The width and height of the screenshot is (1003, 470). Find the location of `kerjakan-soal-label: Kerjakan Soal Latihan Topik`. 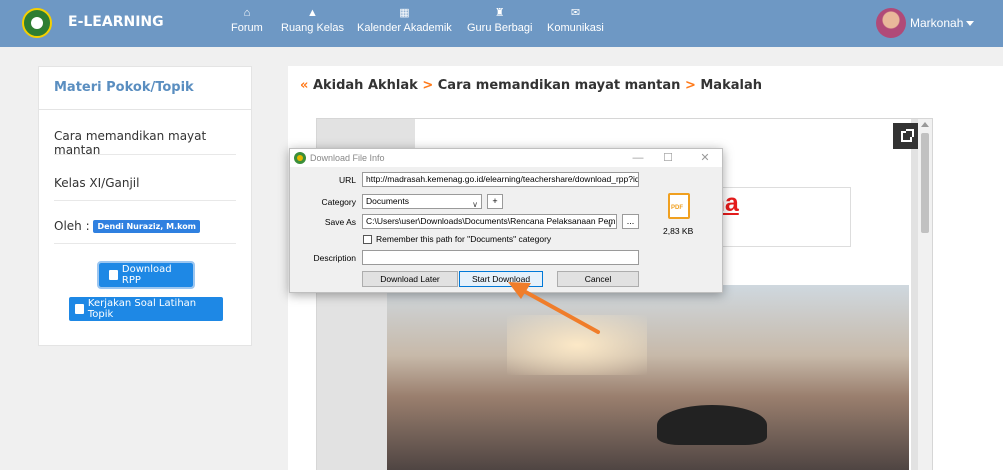

kerjakan-soal-label: Kerjakan Soal Latihan Topik is located at coordinates (142, 309).